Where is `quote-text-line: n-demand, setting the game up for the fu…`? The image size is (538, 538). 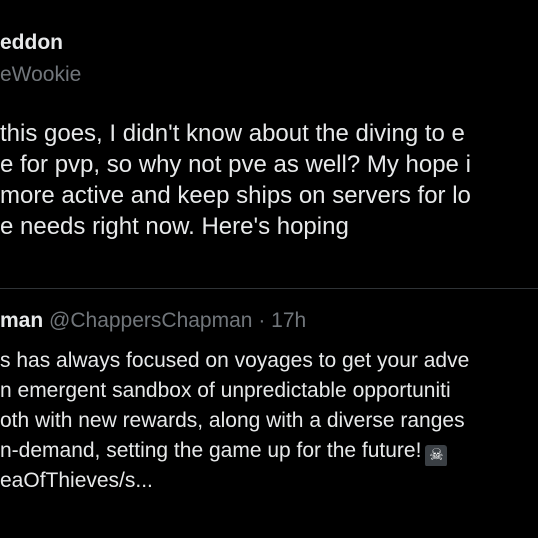 quote-text-line: n-demand, setting the game up for the fu… is located at coordinates (269, 451).